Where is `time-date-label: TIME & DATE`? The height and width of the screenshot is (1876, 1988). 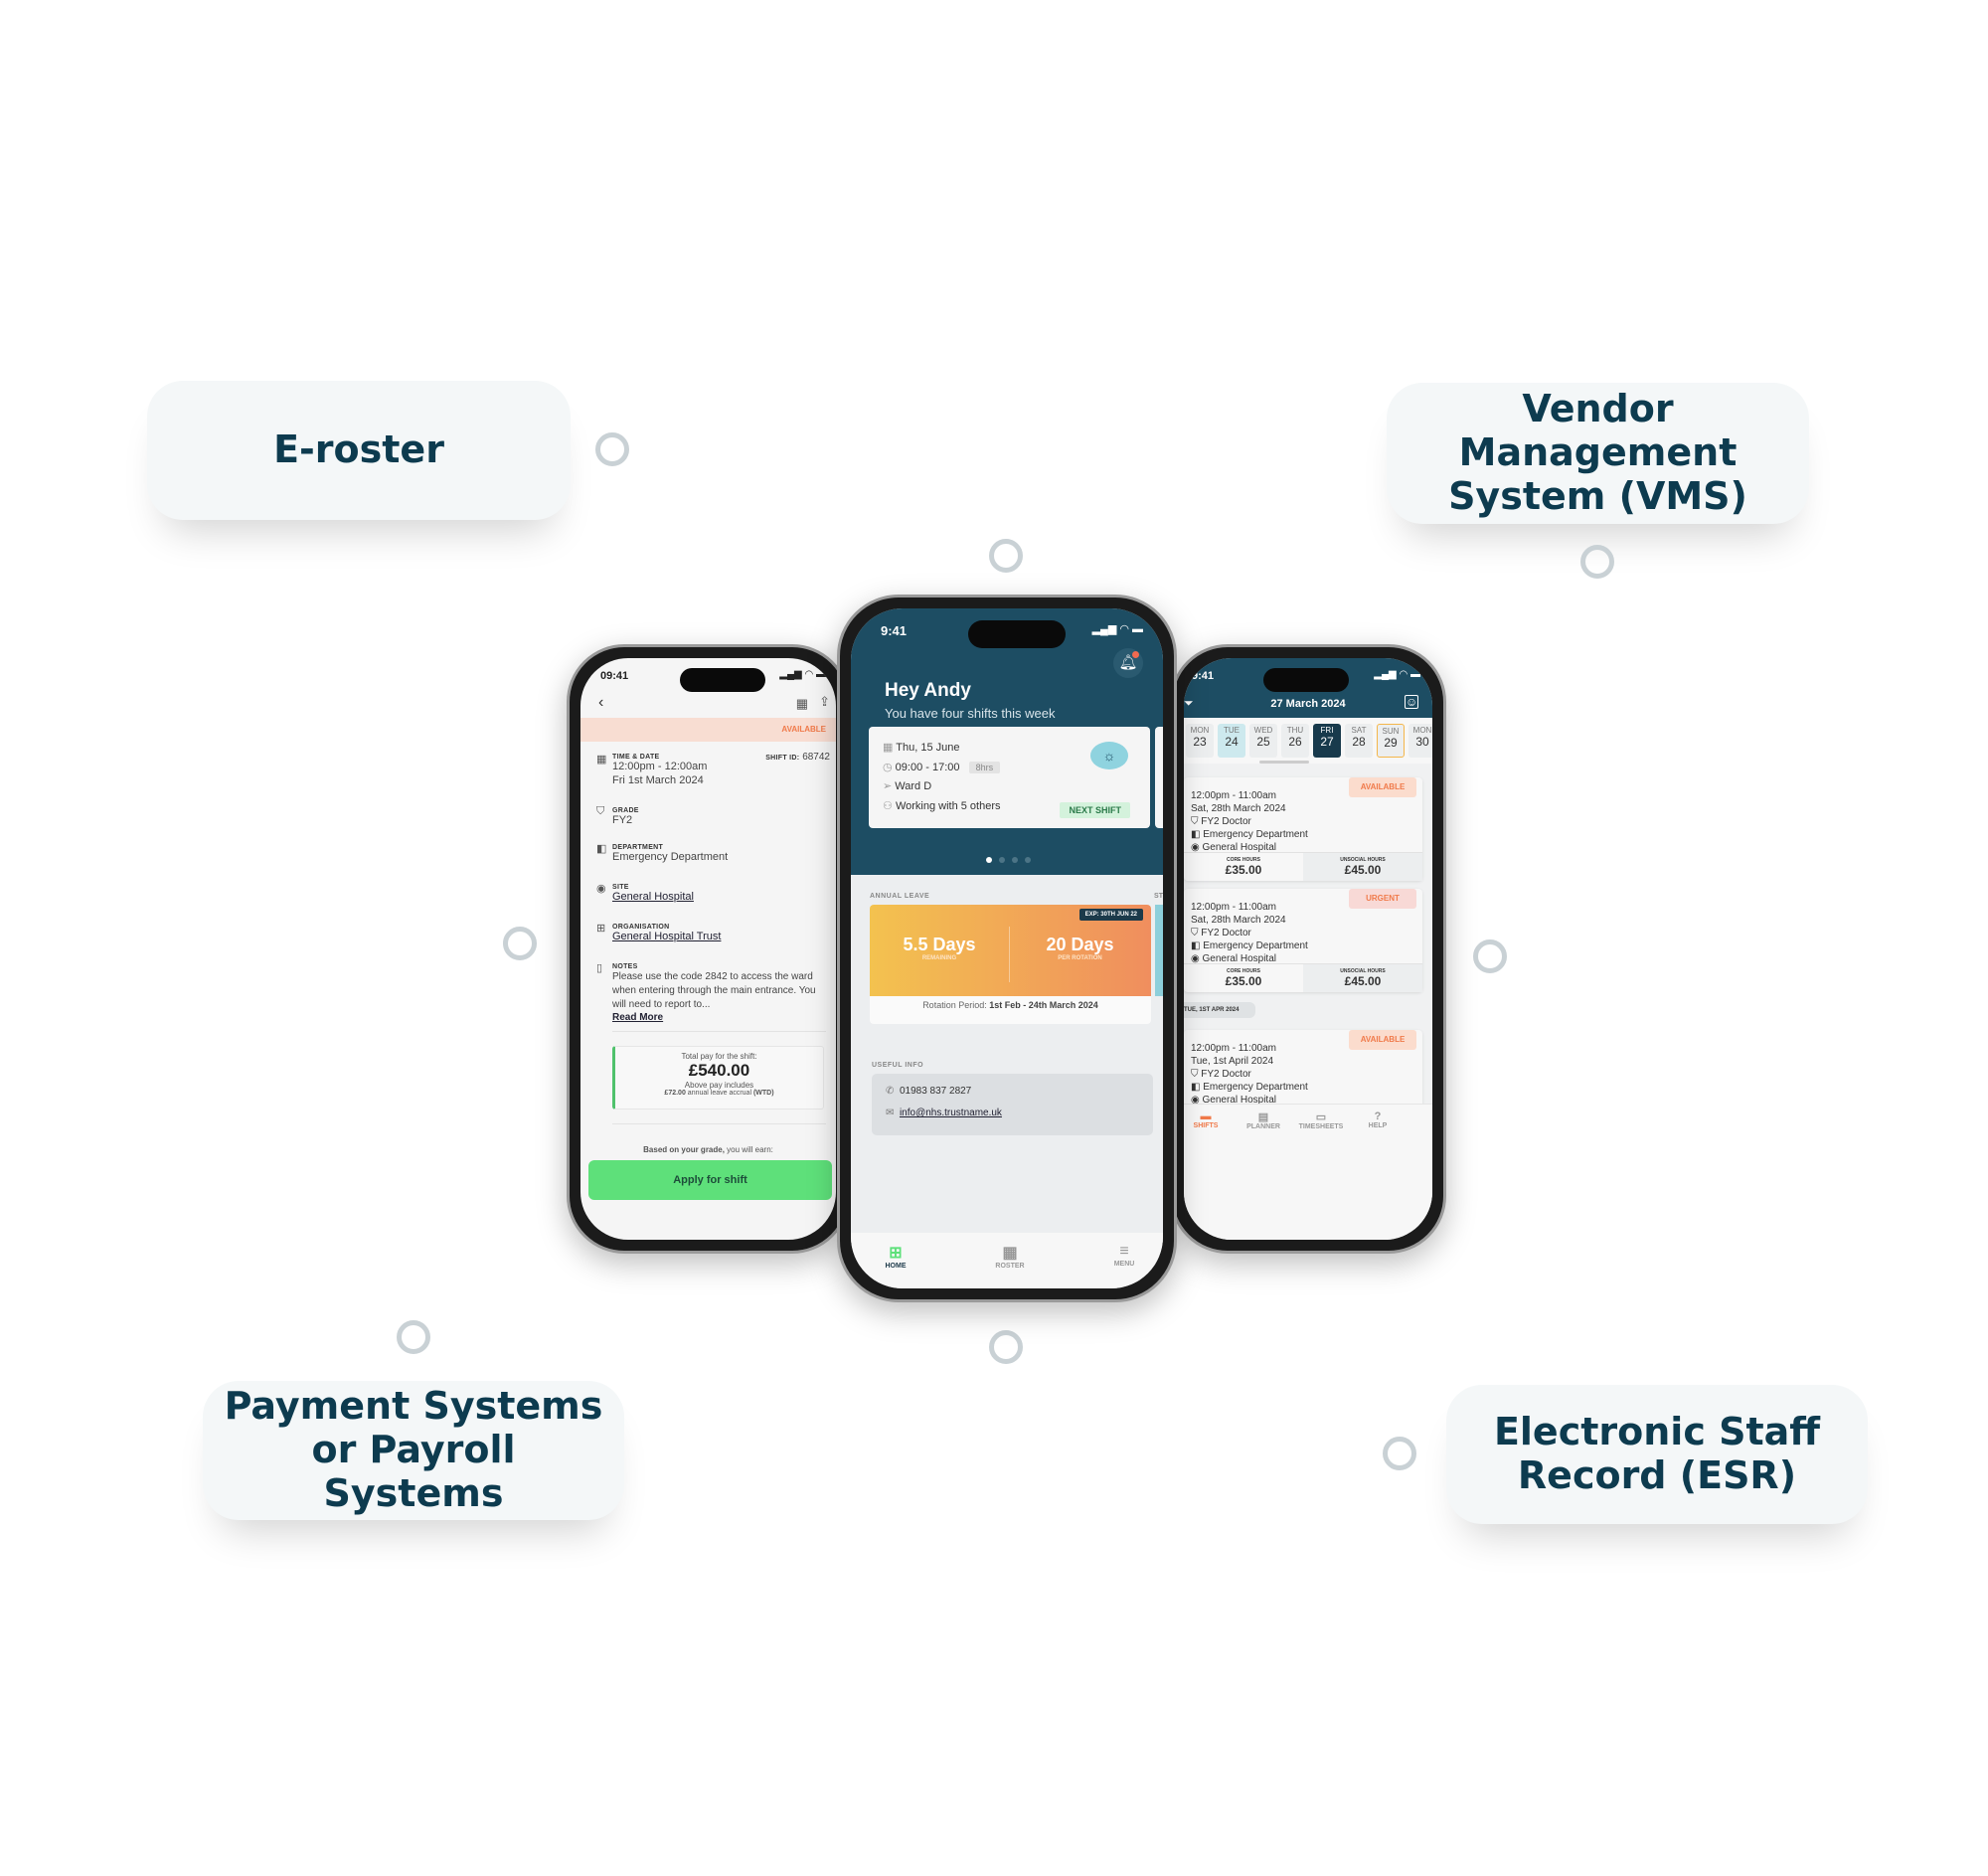 time-date-label: TIME & DATE is located at coordinates (636, 757).